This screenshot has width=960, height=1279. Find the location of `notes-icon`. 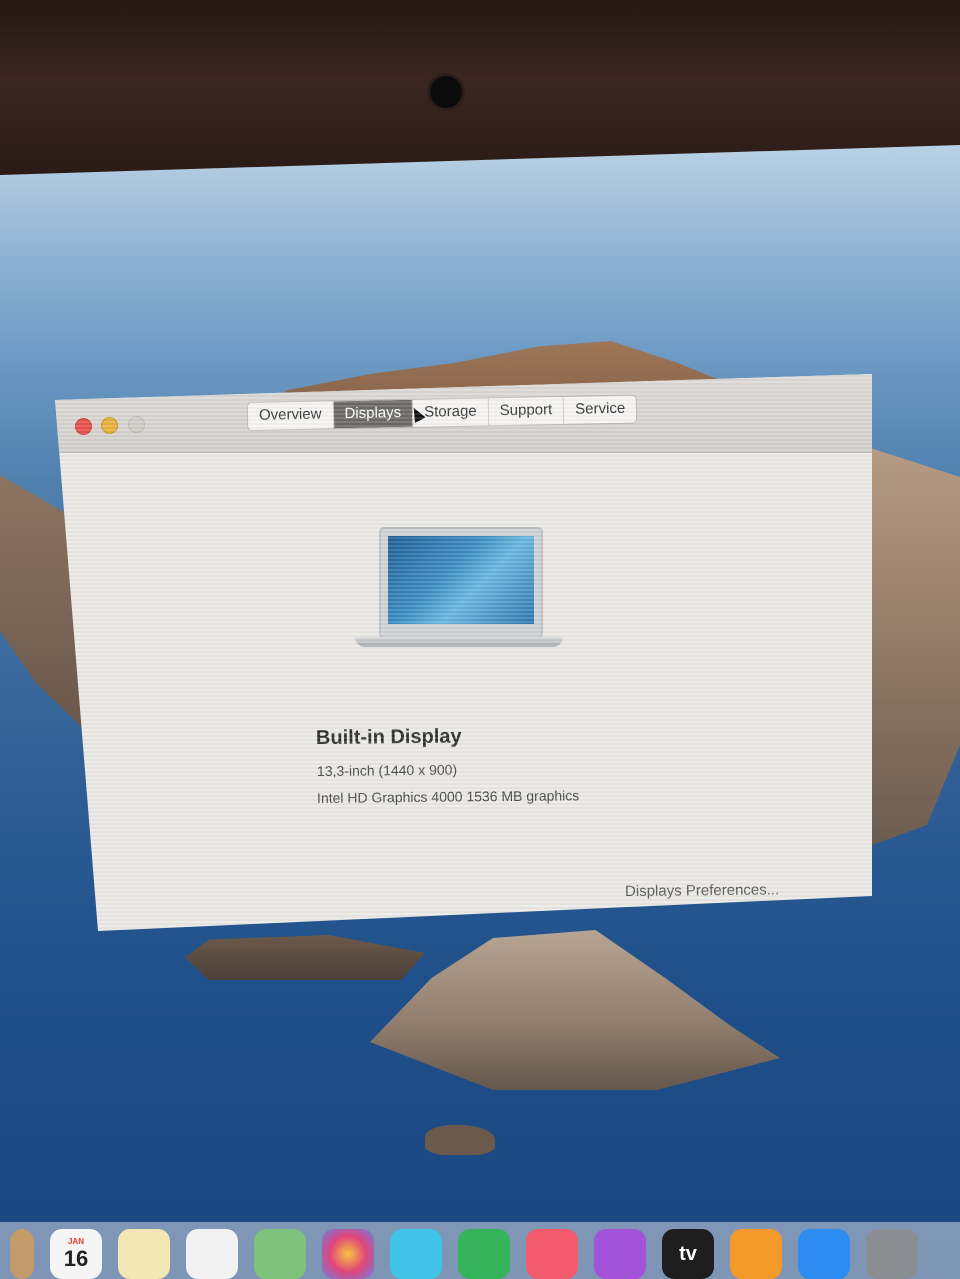

notes-icon is located at coordinates (144, 1254).